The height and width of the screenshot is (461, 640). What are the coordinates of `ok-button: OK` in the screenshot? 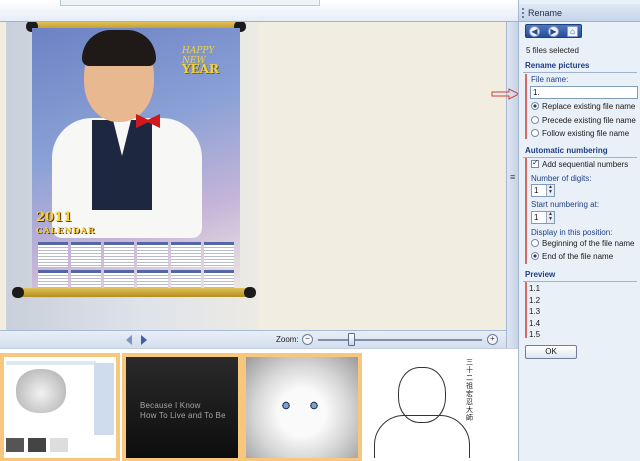 It's located at (551, 352).